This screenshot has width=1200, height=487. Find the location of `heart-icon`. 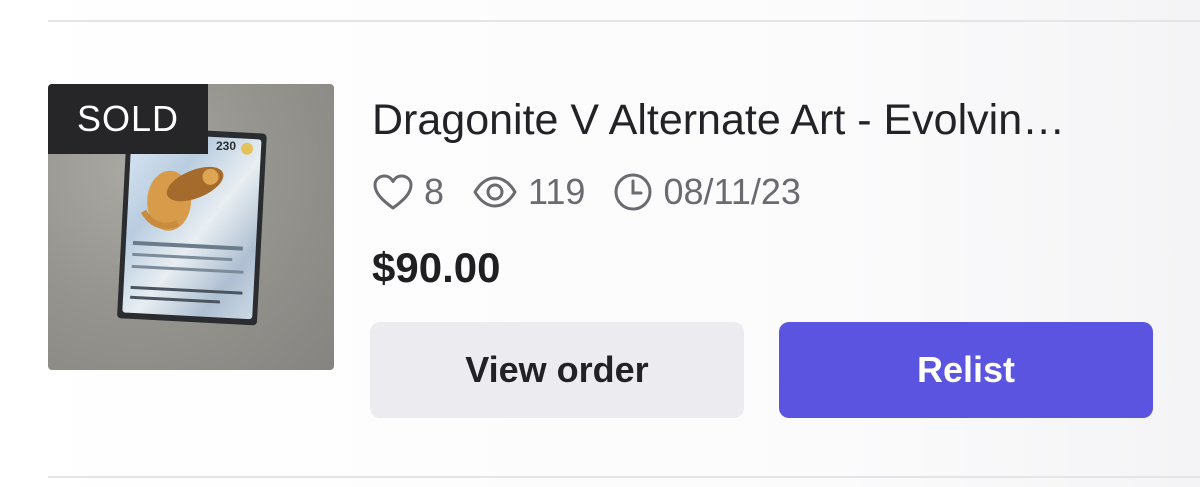

heart-icon is located at coordinates (393, 192).